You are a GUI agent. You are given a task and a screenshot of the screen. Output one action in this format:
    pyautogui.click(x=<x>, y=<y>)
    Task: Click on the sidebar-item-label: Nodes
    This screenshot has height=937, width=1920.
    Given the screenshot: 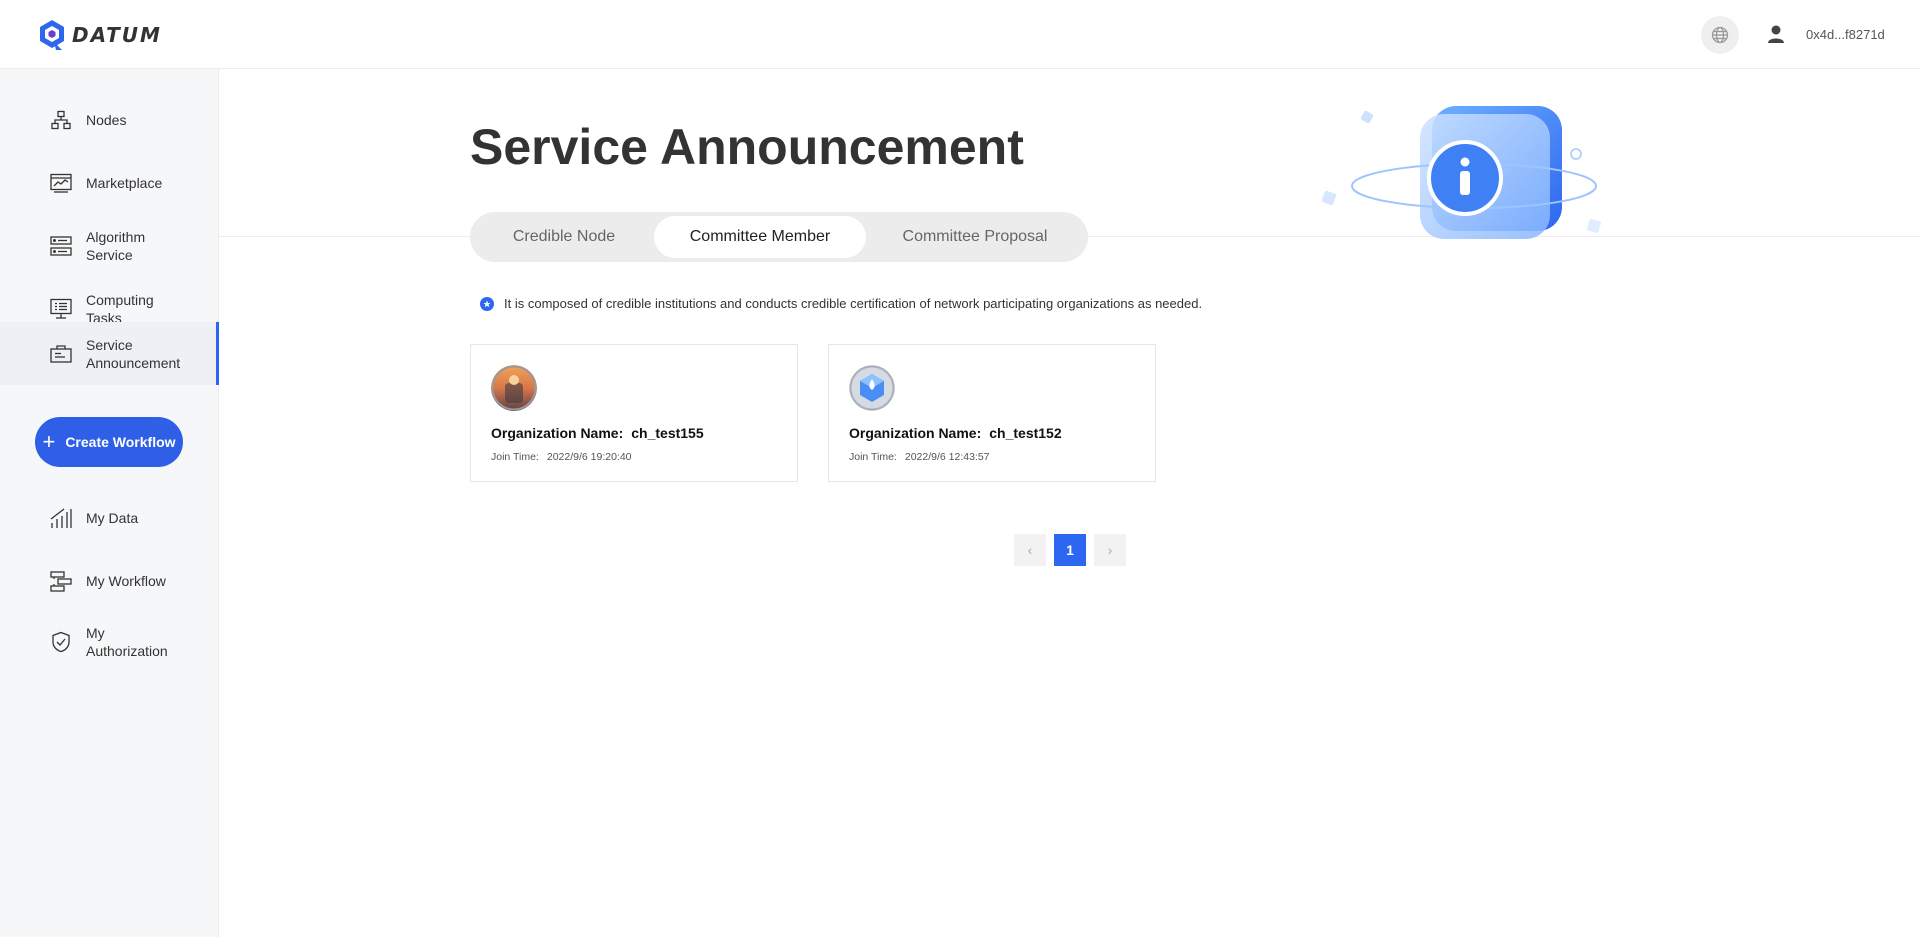 What is the action you would take?
    pyautogui.click(x=106, y=120)
    